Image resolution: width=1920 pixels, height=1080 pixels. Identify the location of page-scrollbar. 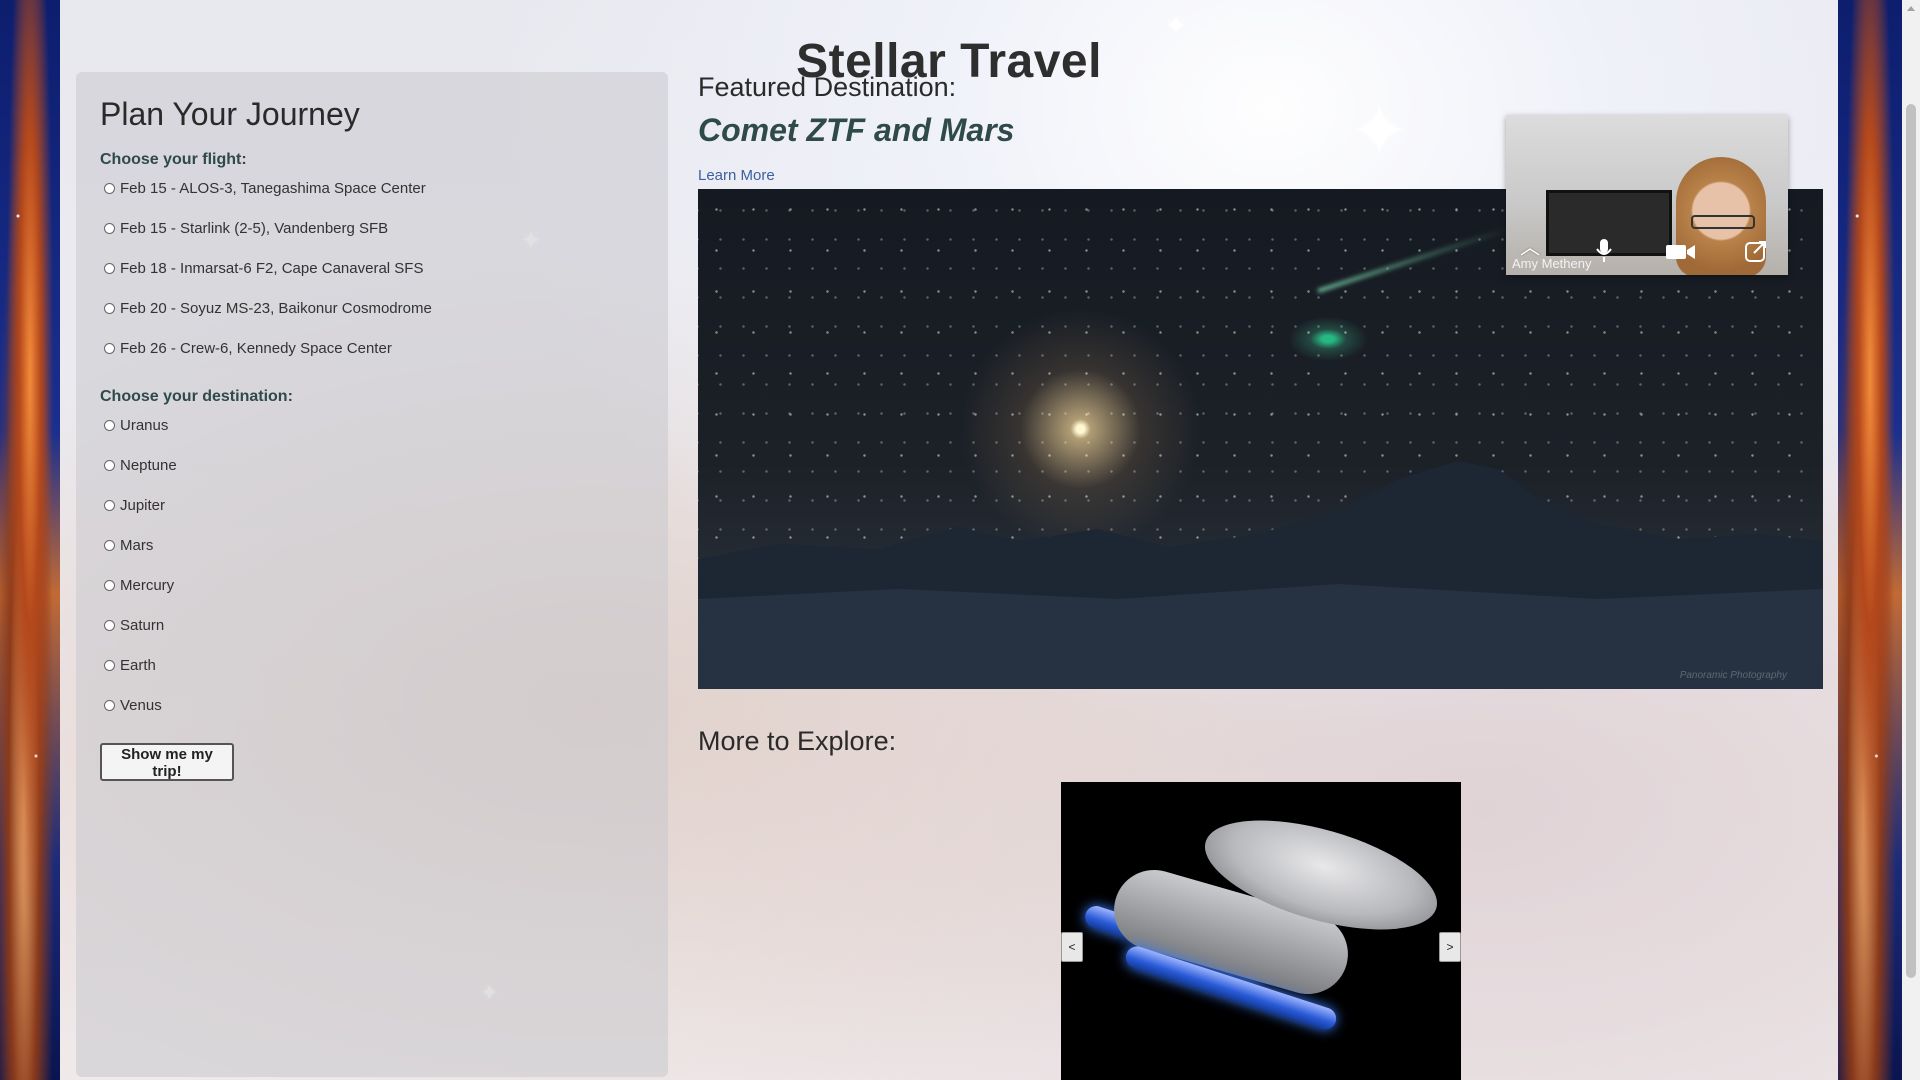
(1911, 540).